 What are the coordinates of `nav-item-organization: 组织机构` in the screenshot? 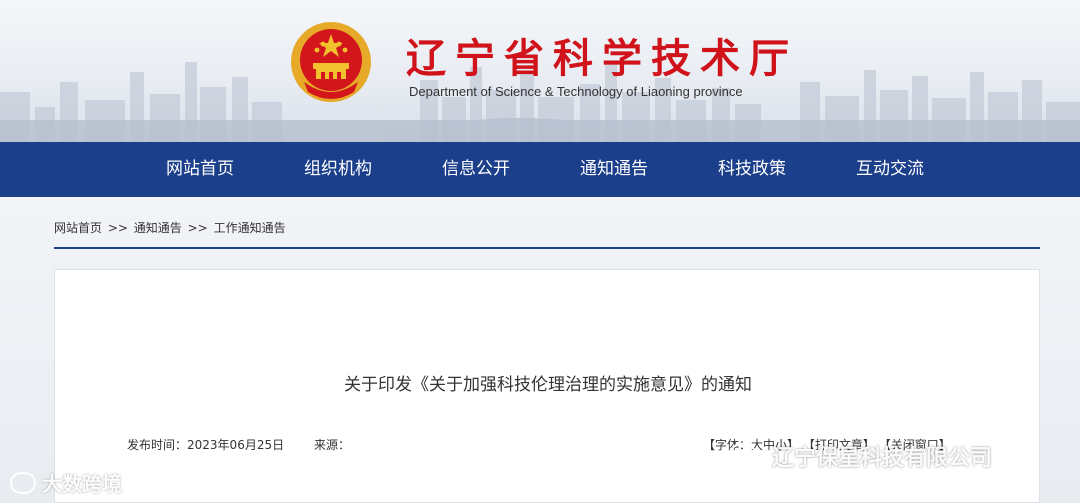 It's located at (338, 169).